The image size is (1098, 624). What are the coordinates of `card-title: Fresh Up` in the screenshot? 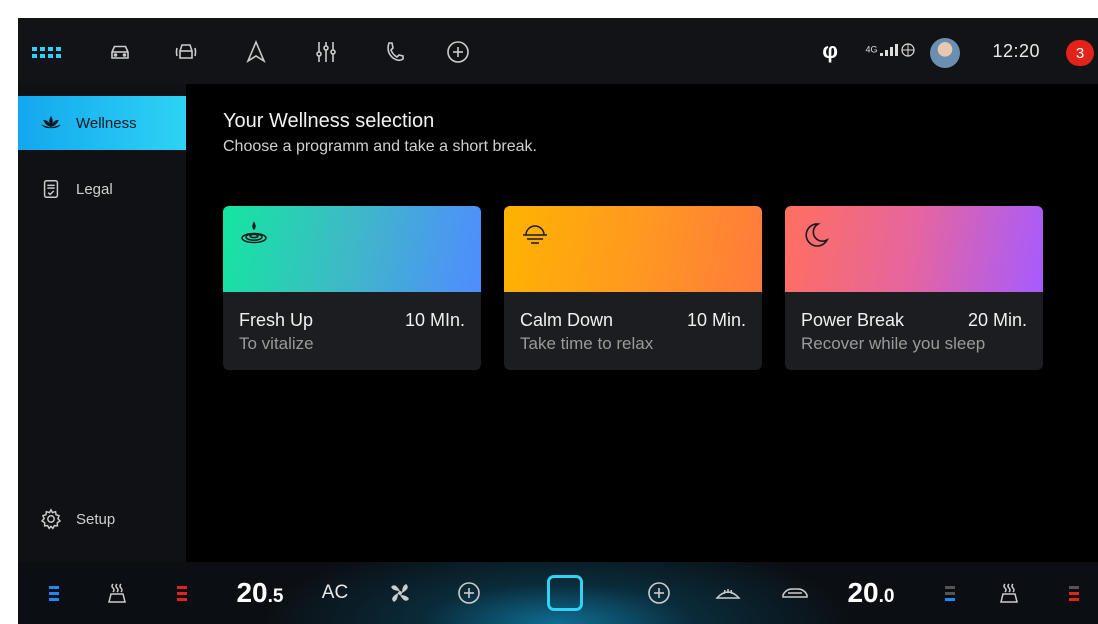 It's located at (276, 320).